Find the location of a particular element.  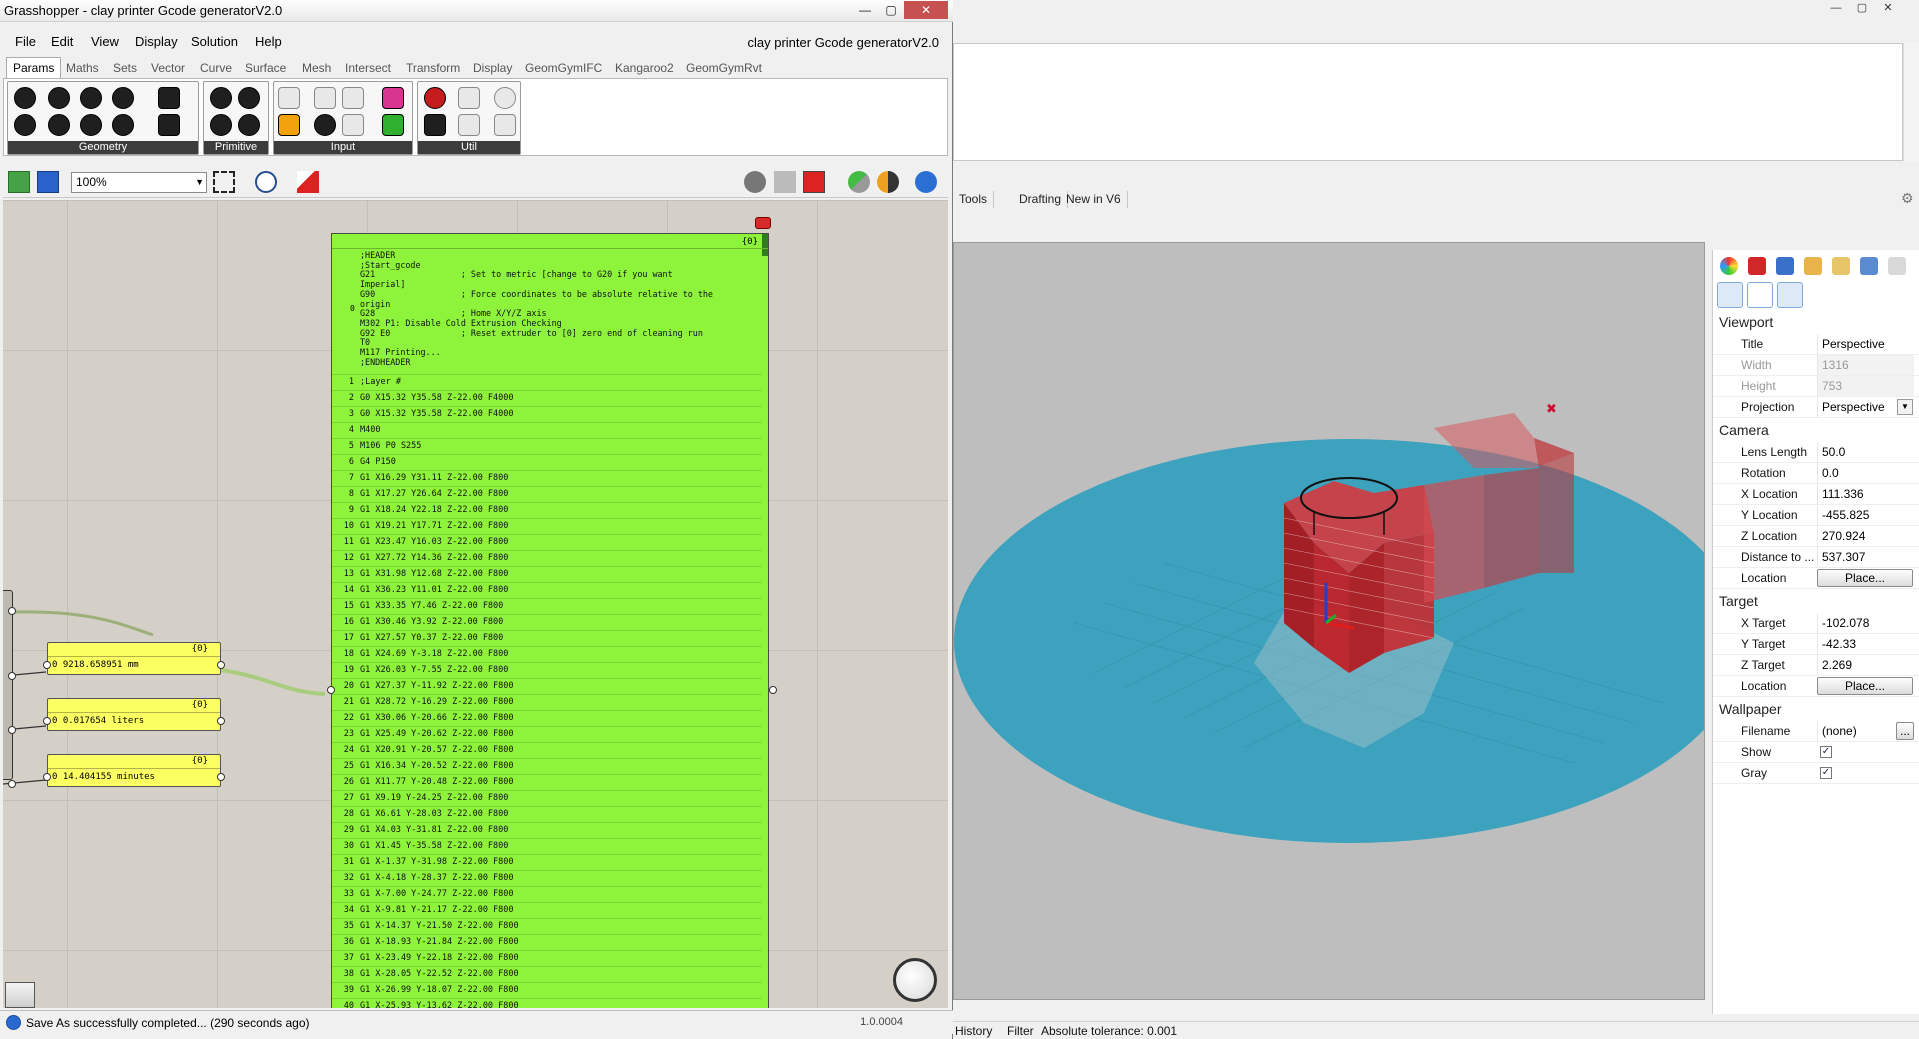

zoom-extents-icon is located at coordinates (224, 182).